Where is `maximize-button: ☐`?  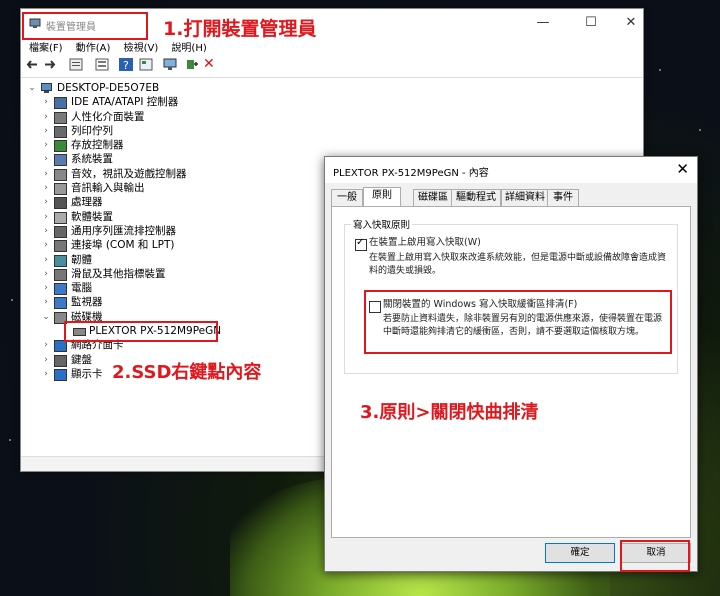
maximize-button: ☐ is located at coordinates (591, 23).